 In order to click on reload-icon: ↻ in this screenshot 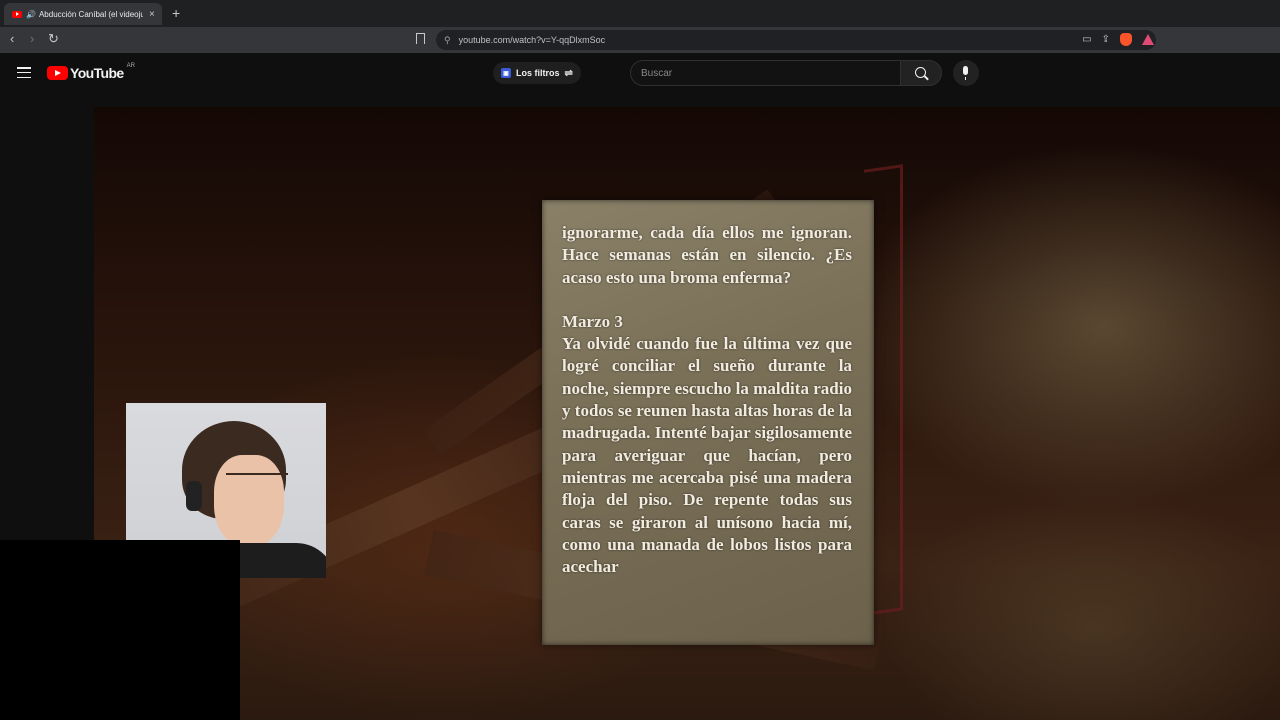, I will do `click(53, 39)`.